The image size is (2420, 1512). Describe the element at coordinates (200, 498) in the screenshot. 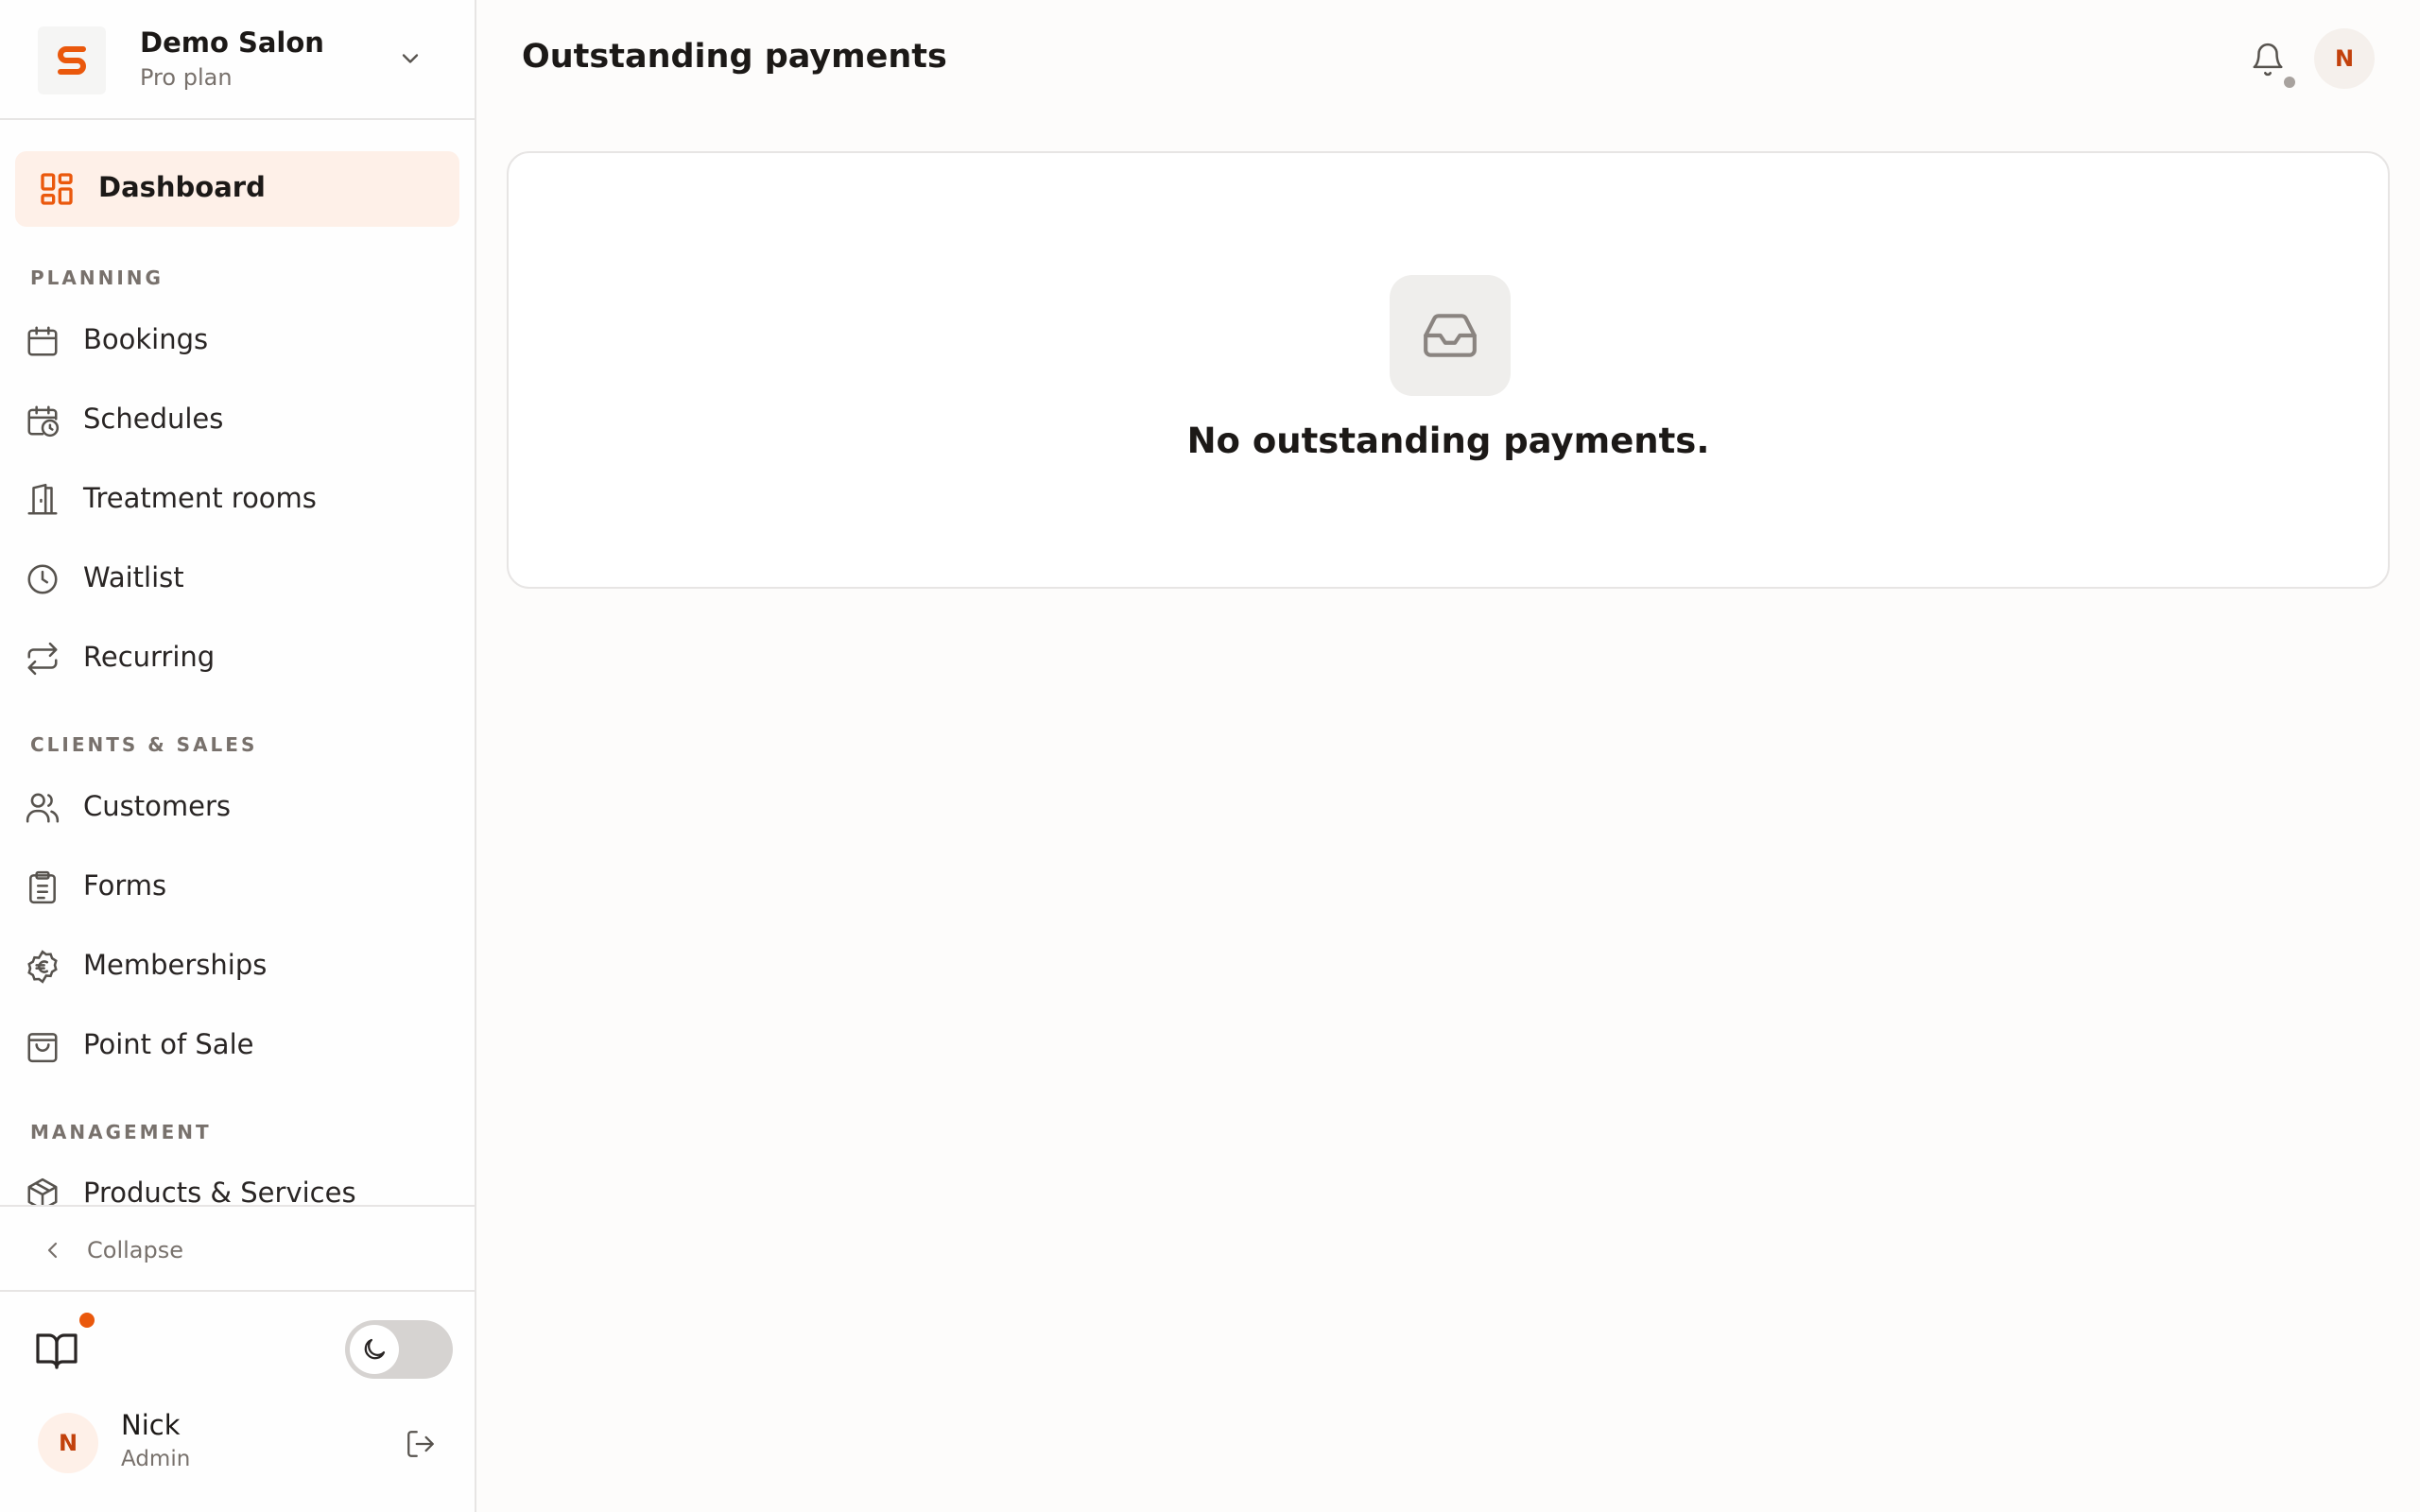

I see `sidebar-item-label: Treatment rooms` at that location.